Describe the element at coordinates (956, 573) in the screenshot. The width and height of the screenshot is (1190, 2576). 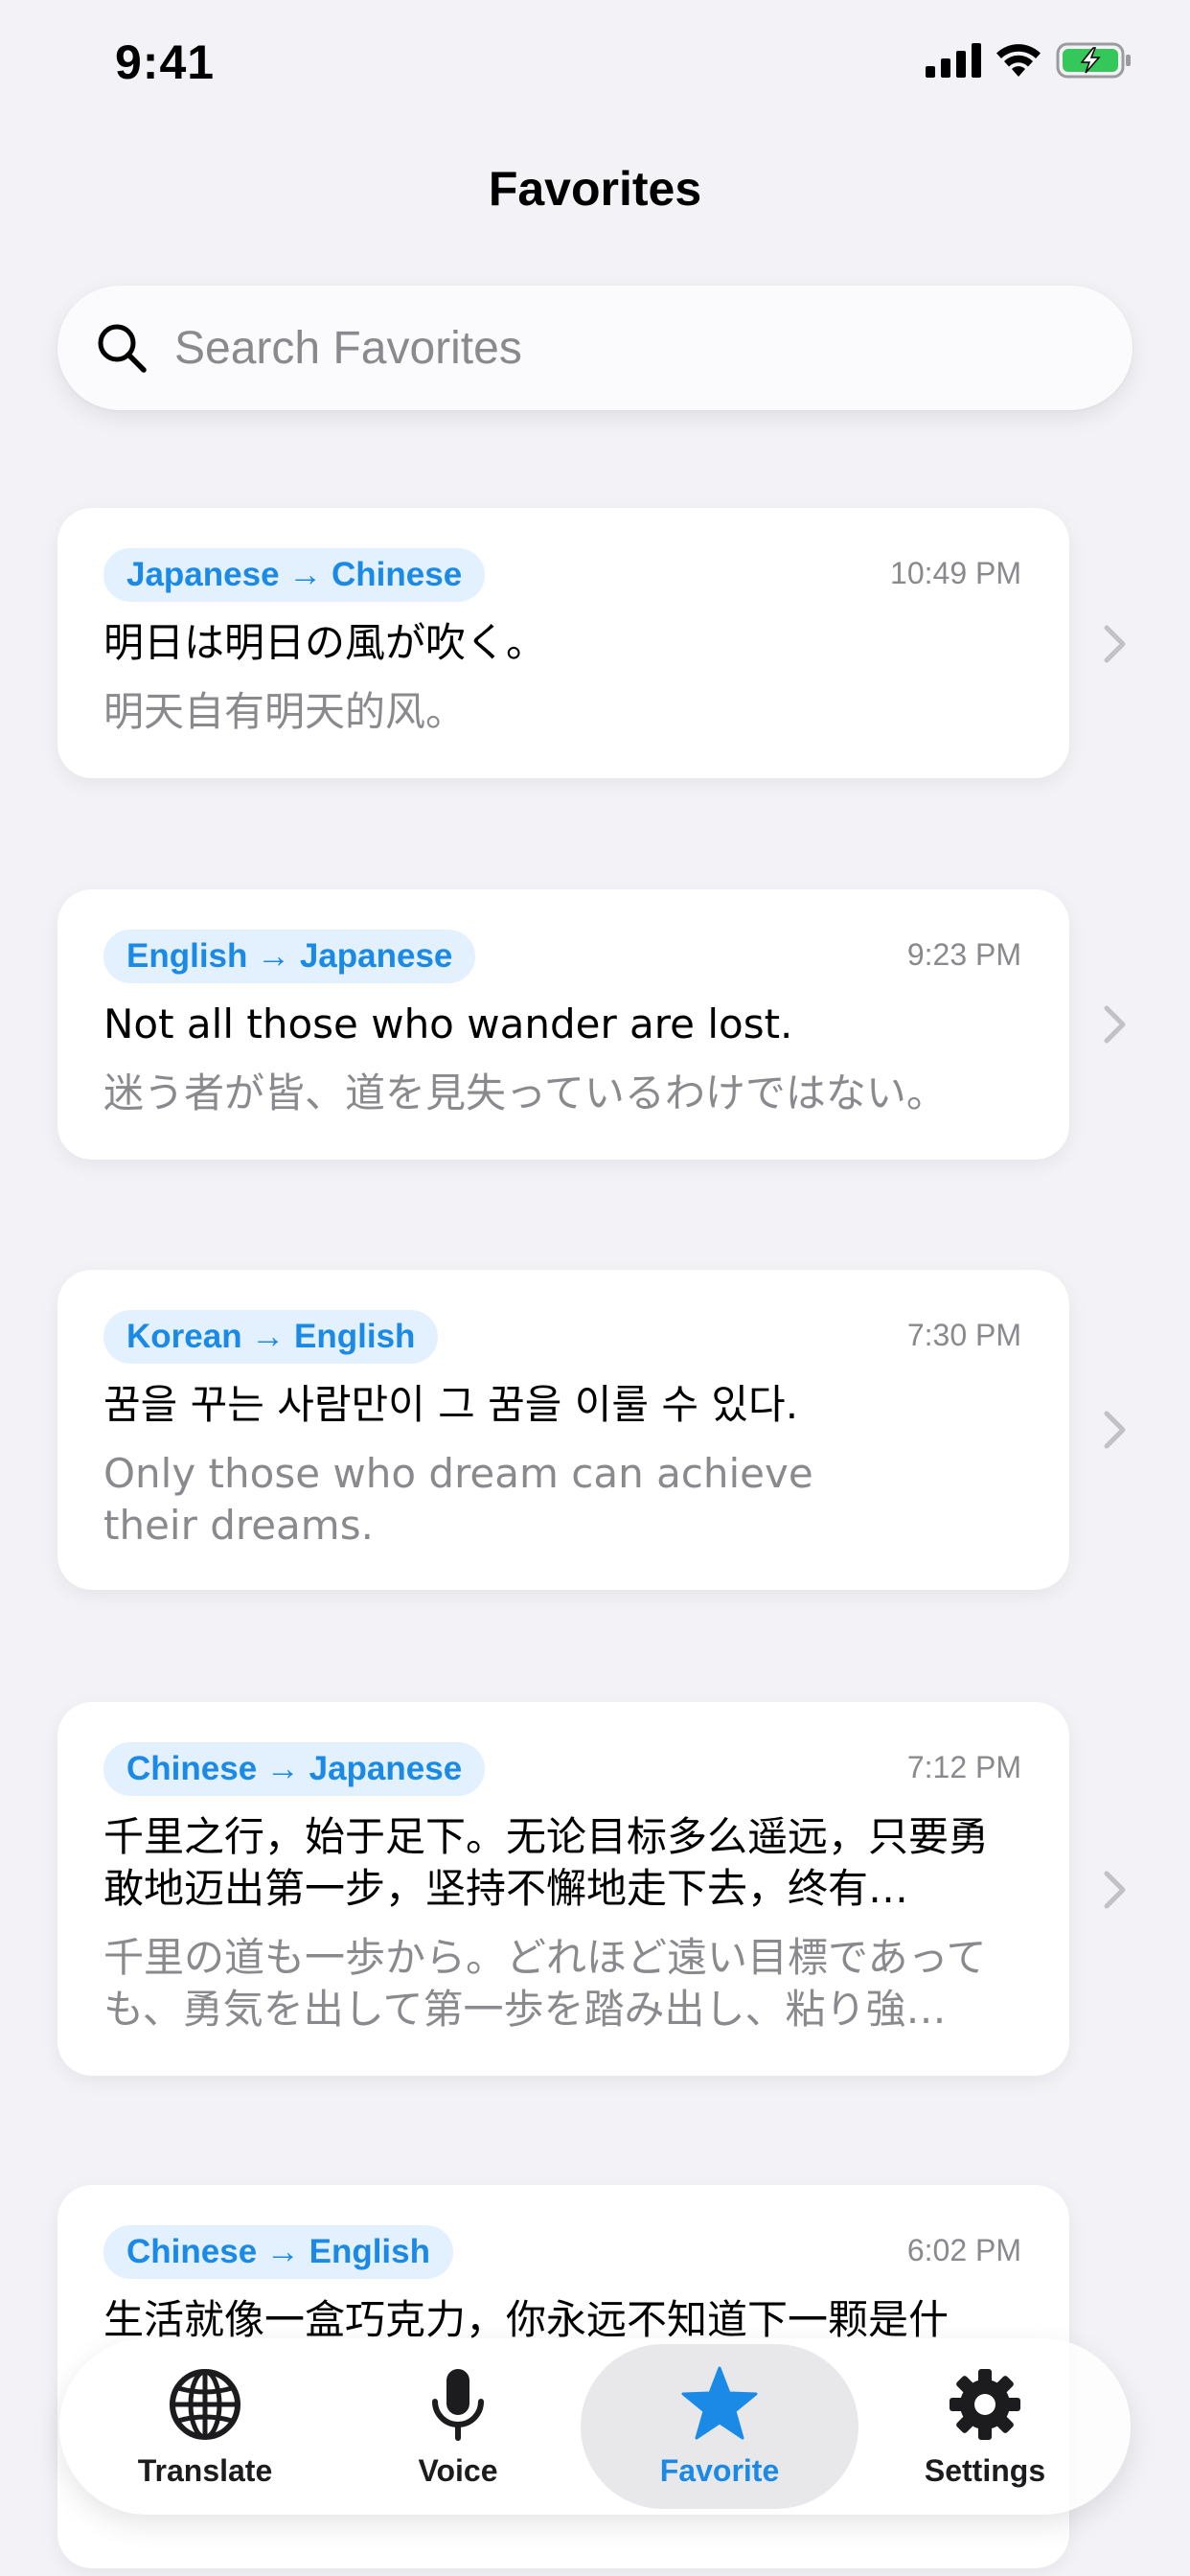
I see `timestamp: 10:49 PM` at that location.